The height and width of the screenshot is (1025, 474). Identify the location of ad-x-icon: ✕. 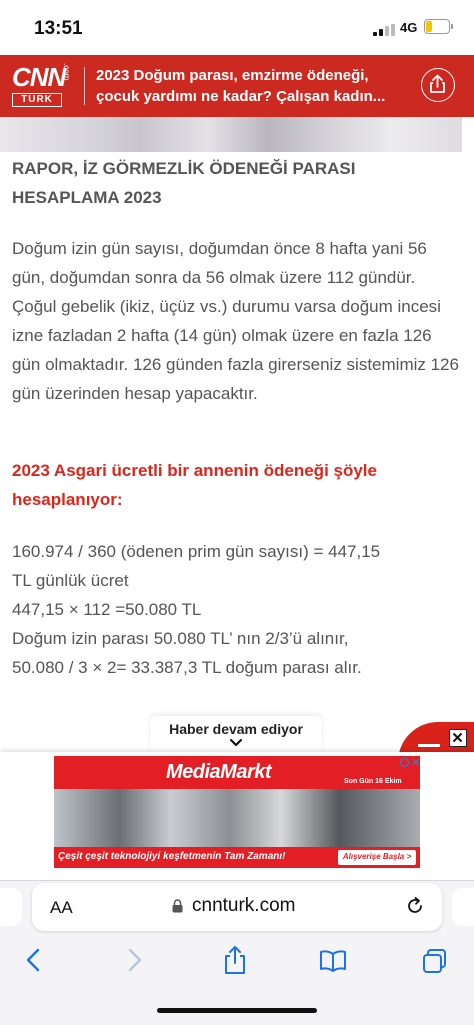
(415, 762).